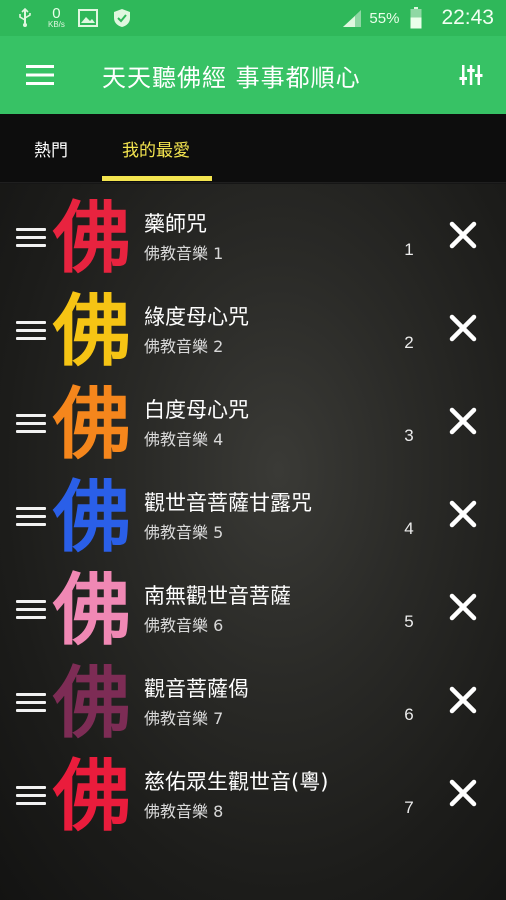 Image resolution: width=506 pixels, height=900 pixels. I want to click on equalizer-settings-button, so click(471, 75).